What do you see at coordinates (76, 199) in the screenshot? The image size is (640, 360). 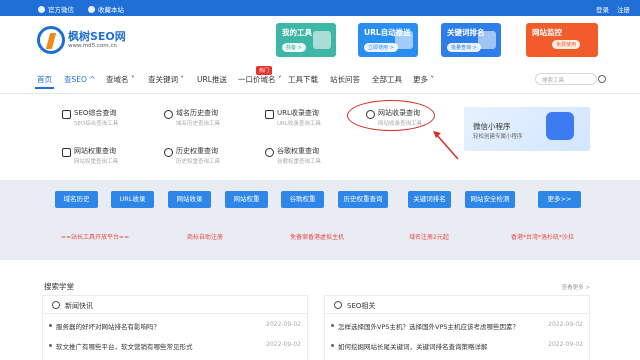 I see `quick-btn-domain-history: 域名历史` at bounding box center [76, 199].